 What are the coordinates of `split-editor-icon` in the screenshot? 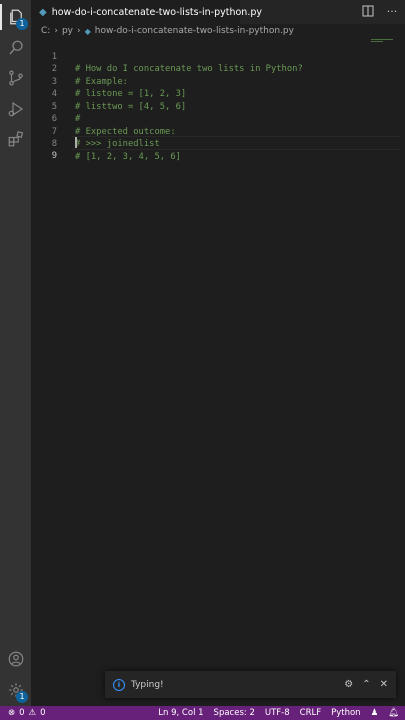 It's located at (368, 11).